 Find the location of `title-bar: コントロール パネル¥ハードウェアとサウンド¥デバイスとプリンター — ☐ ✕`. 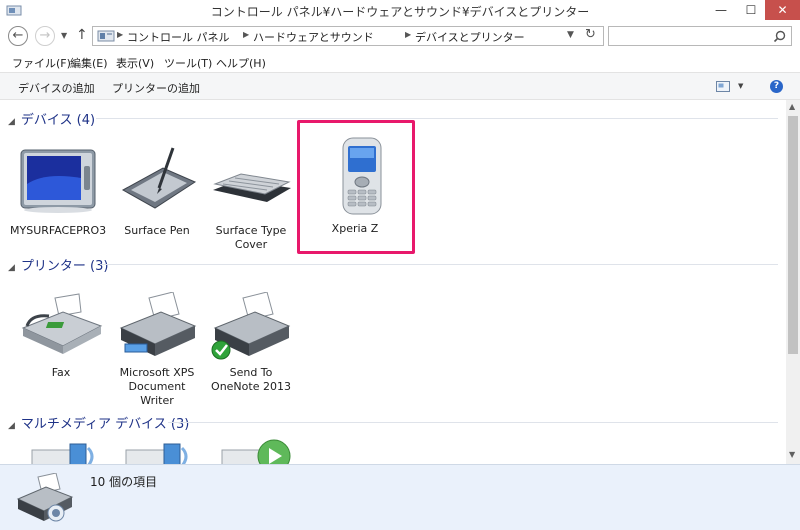

title-bar: コントロール パネル¥ハードウェアとサウンド¥デバイスとプリンター — ☐ ✕ is located at coordinates (400, 11).